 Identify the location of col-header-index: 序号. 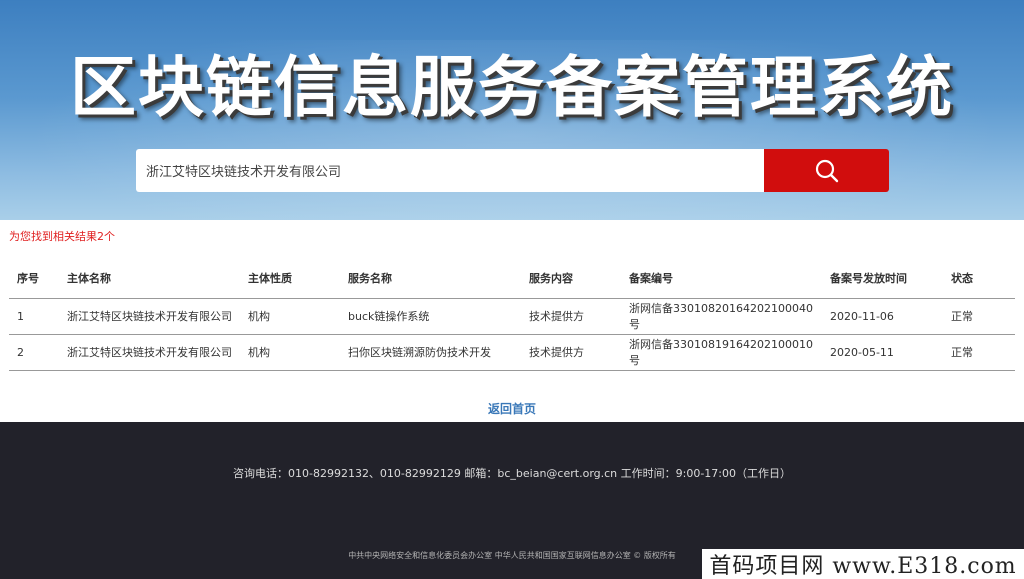
(34, 278).